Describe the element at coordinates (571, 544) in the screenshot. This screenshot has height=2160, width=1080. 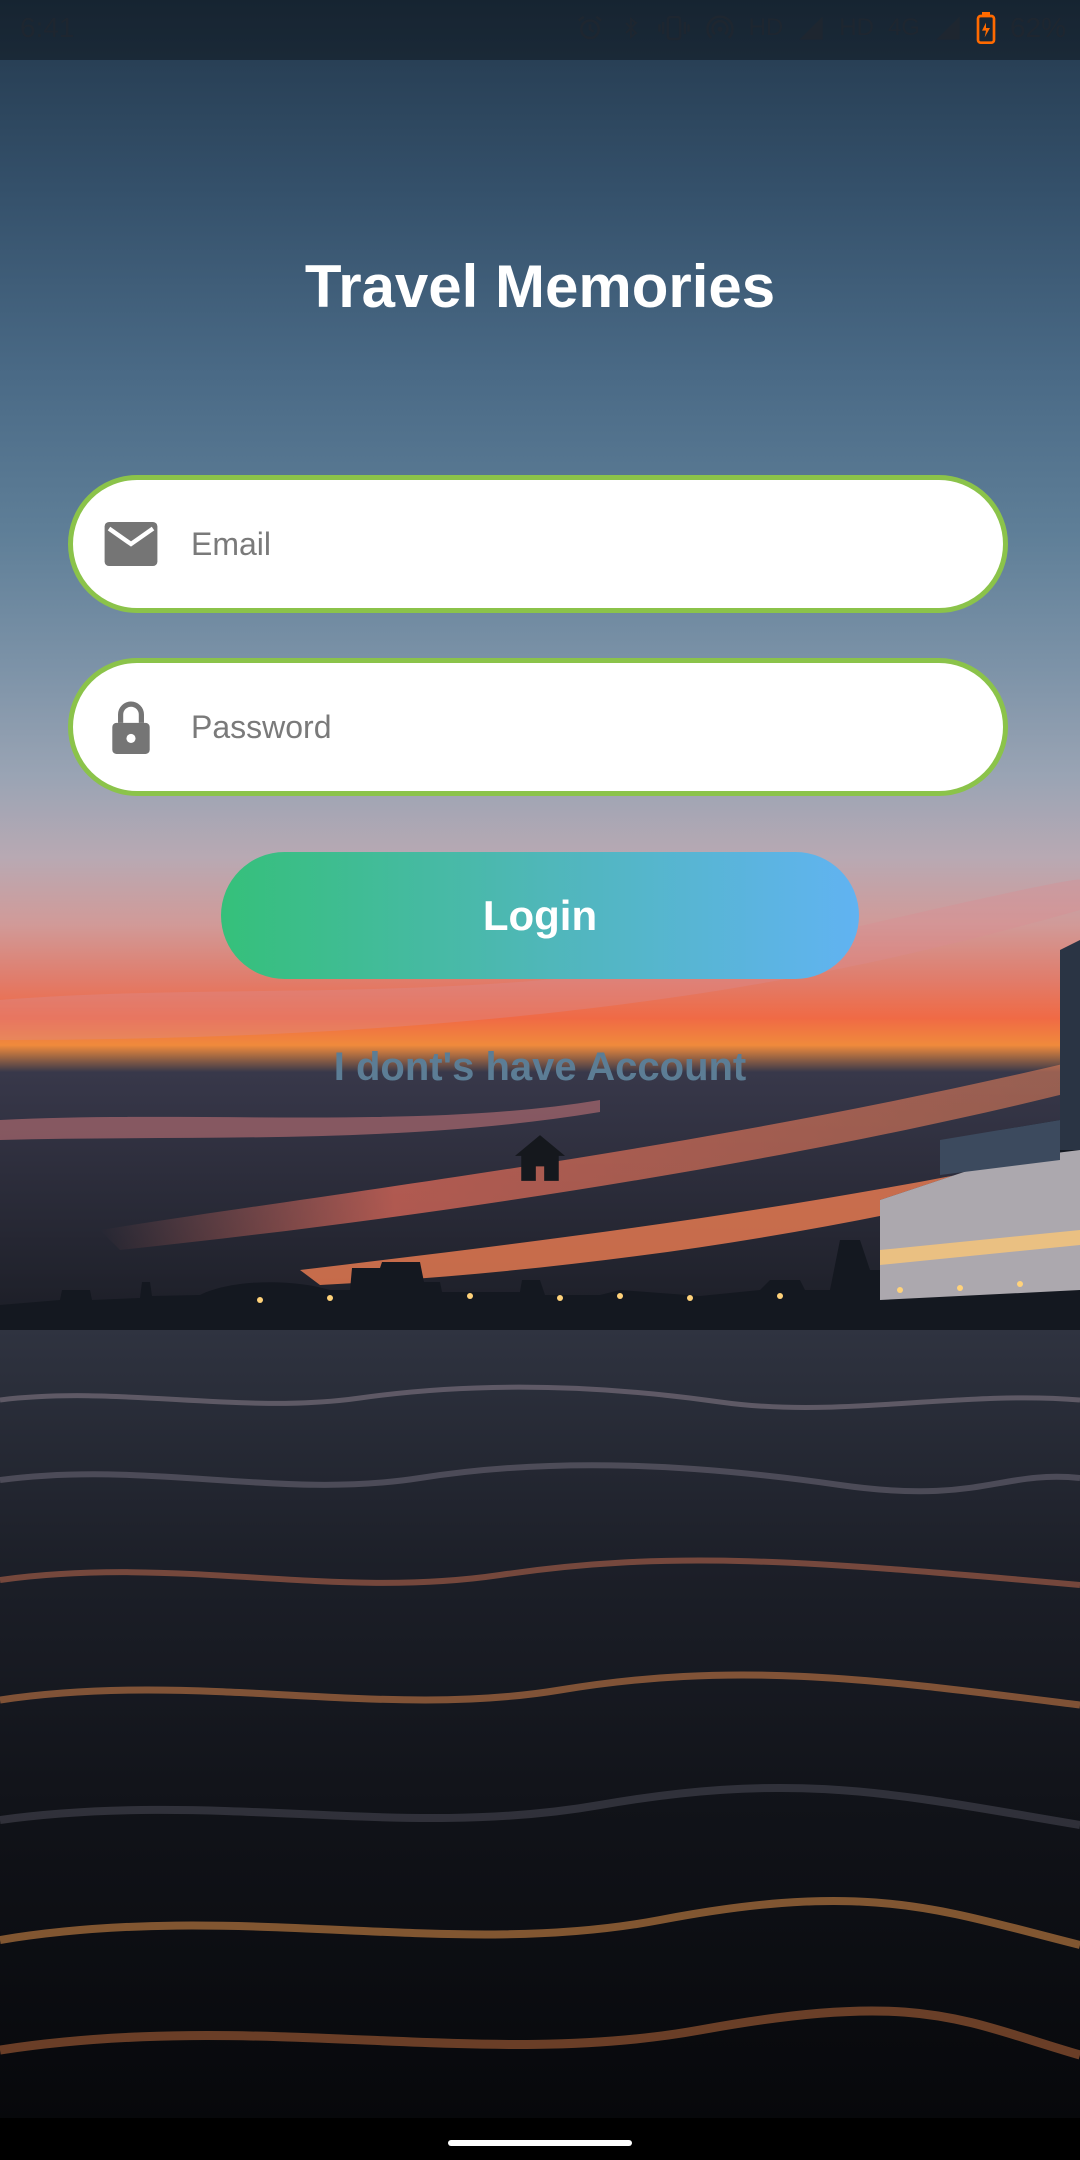
I see `email-input` at that location.